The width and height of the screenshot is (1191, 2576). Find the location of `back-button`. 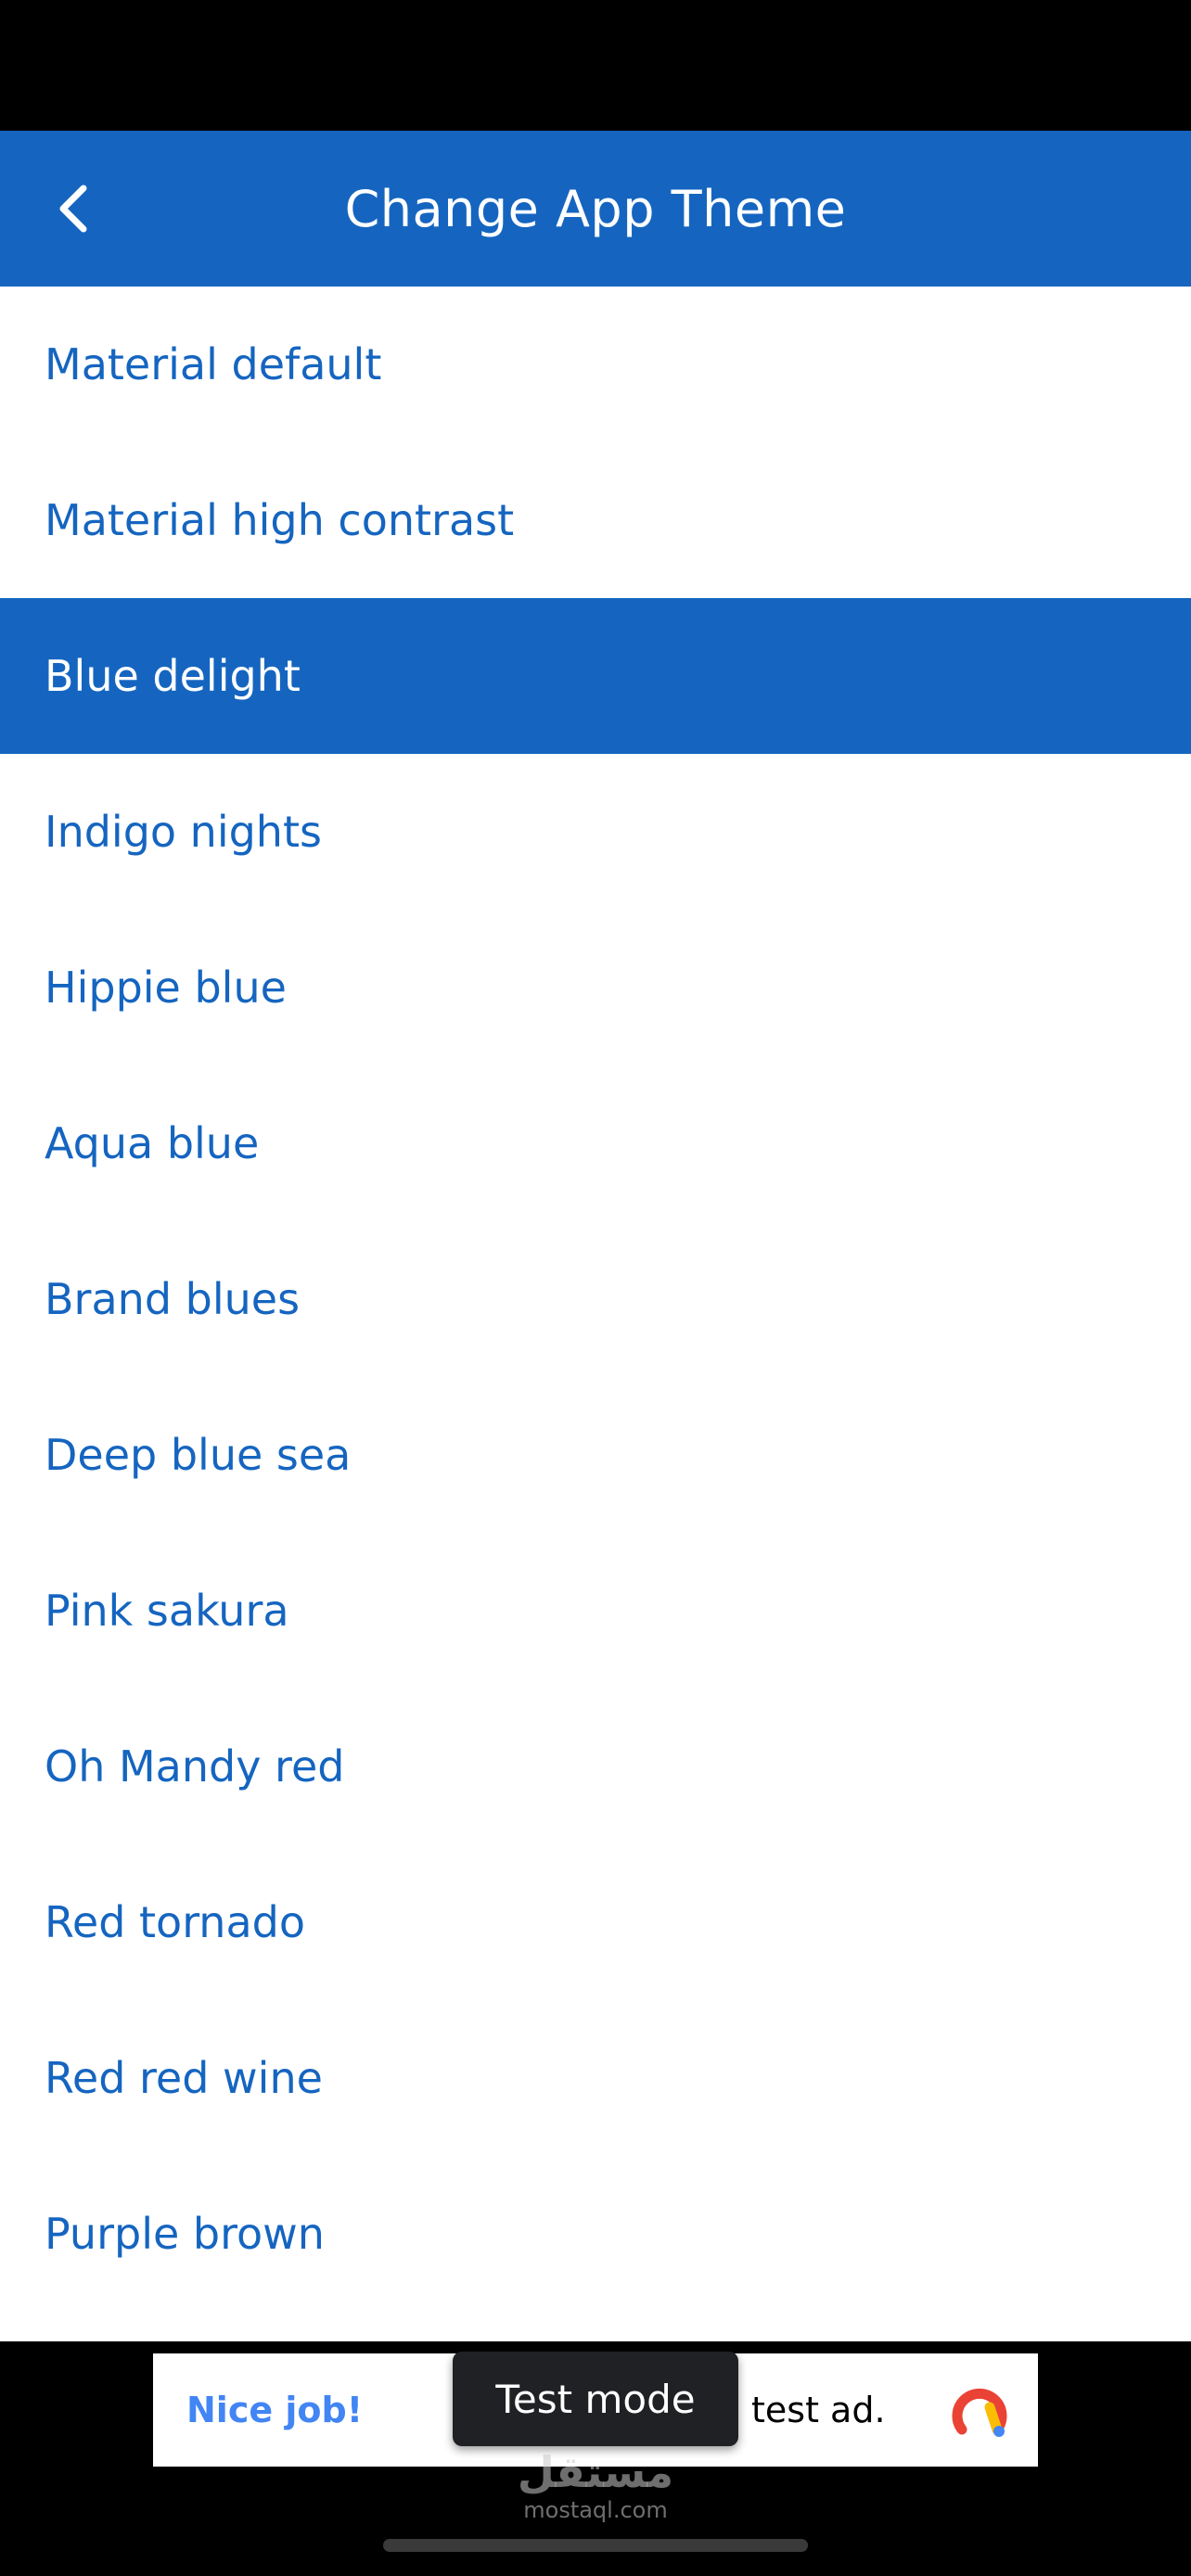

back-button is located at coordinates (74, 208).